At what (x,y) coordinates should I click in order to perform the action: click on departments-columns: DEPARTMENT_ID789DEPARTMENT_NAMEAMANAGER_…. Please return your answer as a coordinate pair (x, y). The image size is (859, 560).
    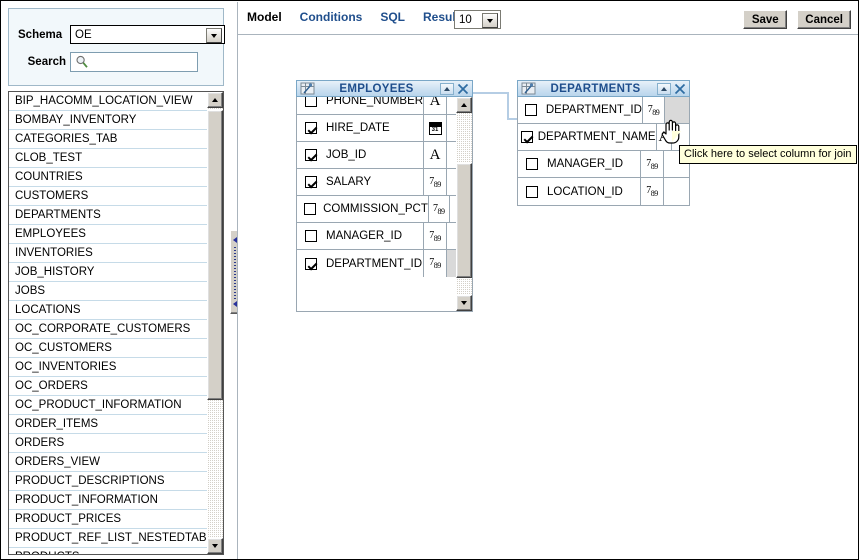
    Looking at the image, I should click on (603, 151).